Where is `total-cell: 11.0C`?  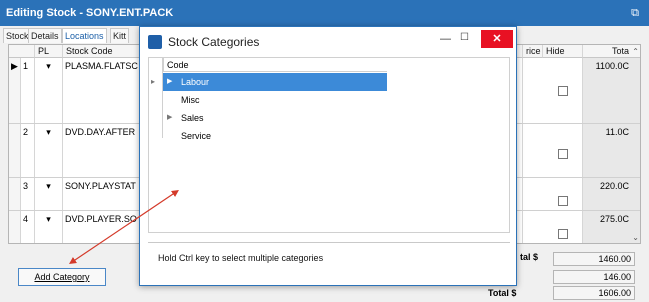
total-cell: 11.0C is located at coordinates (611, 150).